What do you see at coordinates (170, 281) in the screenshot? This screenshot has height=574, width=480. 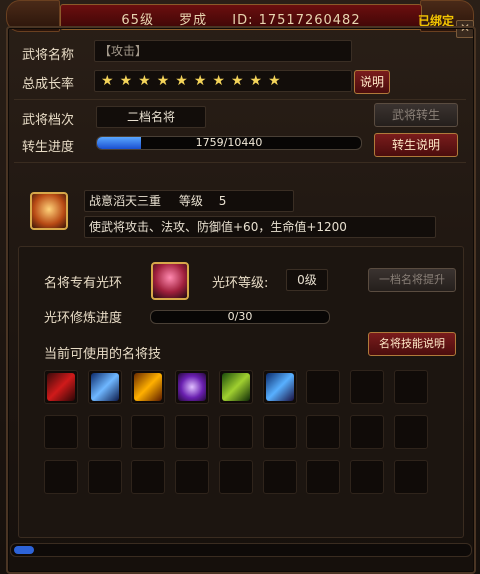 I see `halo-icon` at bounding box center [170, 281].